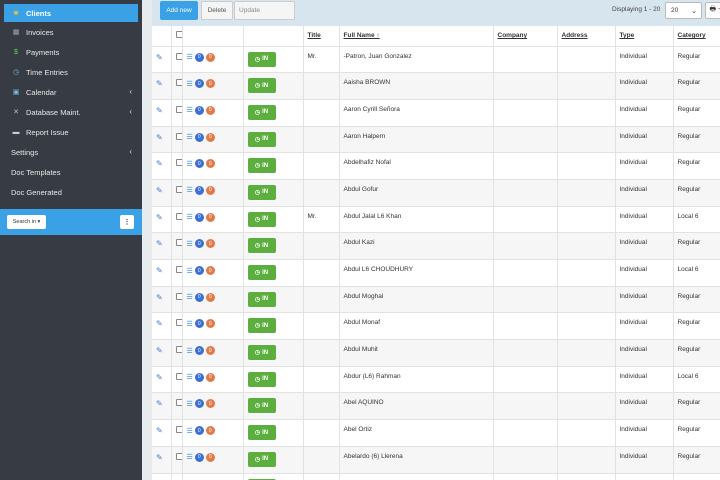 This screenshot has height=480, width=720. What do you see at coordinates (436, 406) in the screenshot?
I see `table-row: ✎ ☰ 0 0 ◷ IN Abel AQUINO Individual Regular` at bounding box center [436, 406].